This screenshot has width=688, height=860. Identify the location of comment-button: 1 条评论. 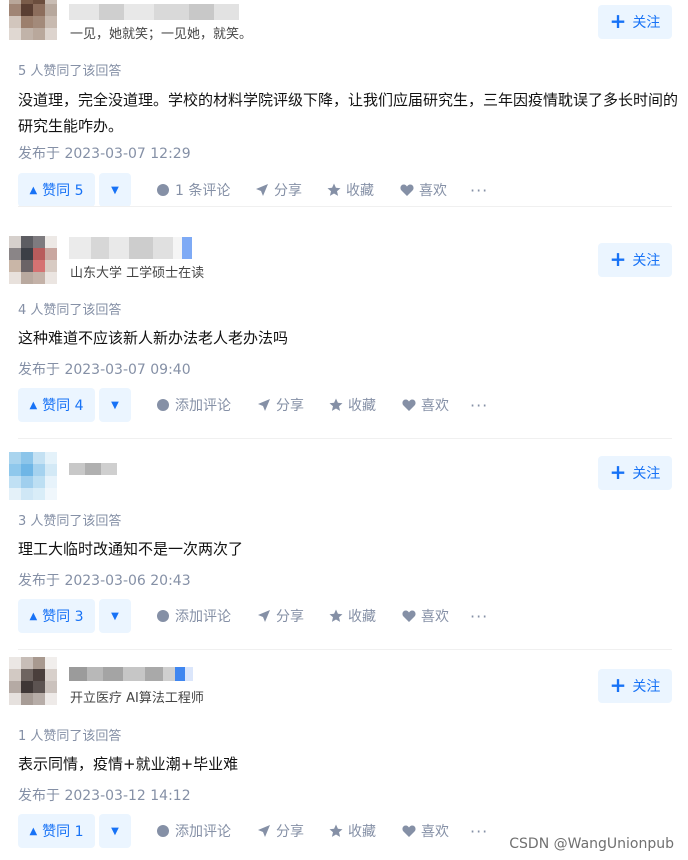
(193, 190).